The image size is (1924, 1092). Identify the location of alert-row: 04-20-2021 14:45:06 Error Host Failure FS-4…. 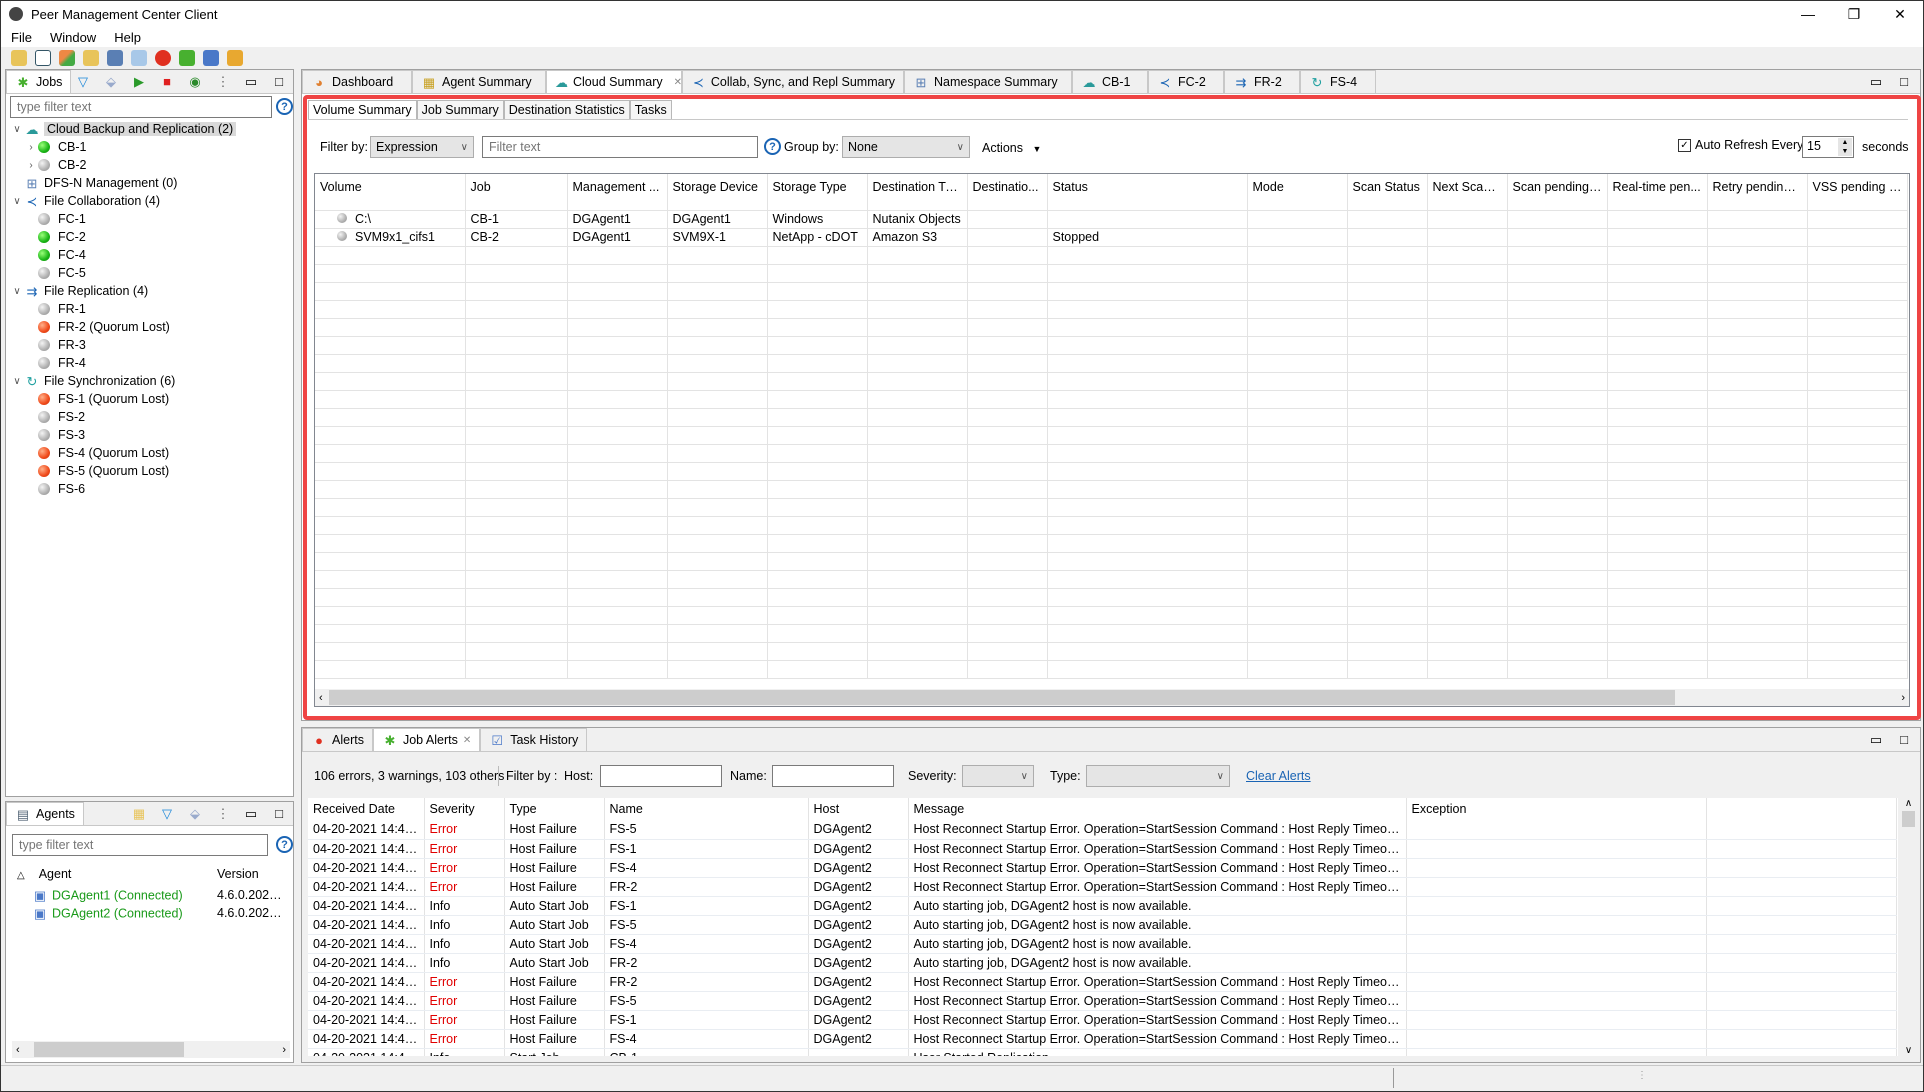
(1102, 868).